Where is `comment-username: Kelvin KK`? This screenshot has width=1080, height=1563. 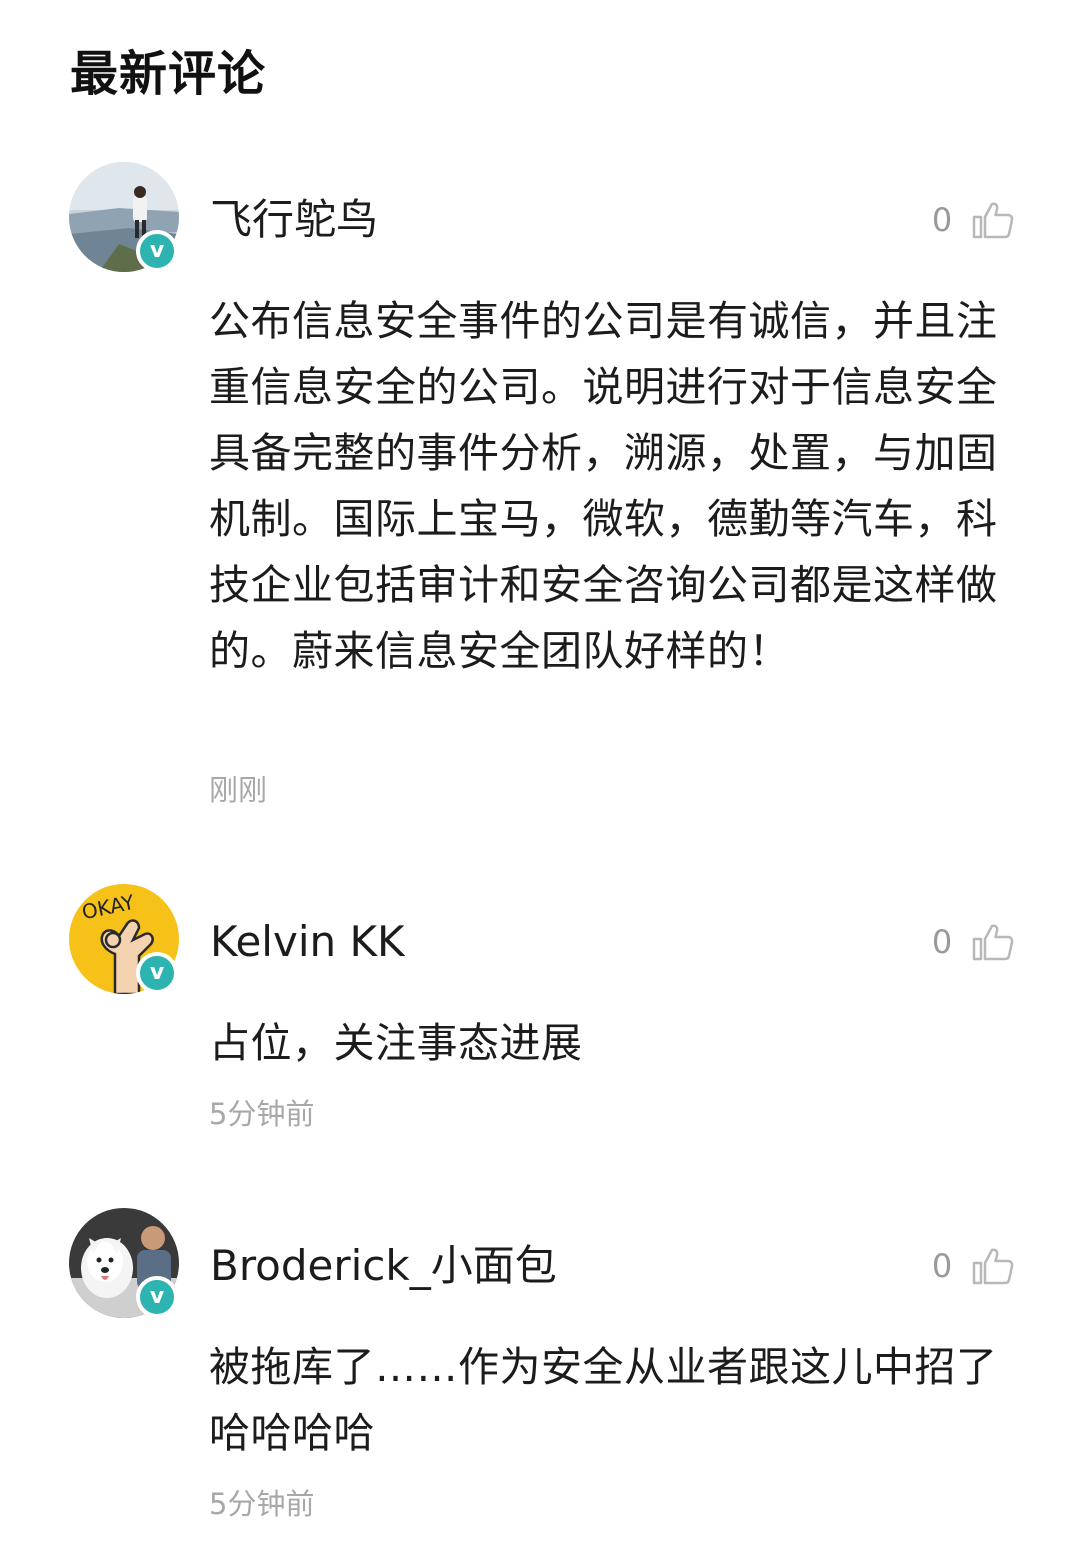
comment-username: Kelvin KK is located at coordinates (307, 942).